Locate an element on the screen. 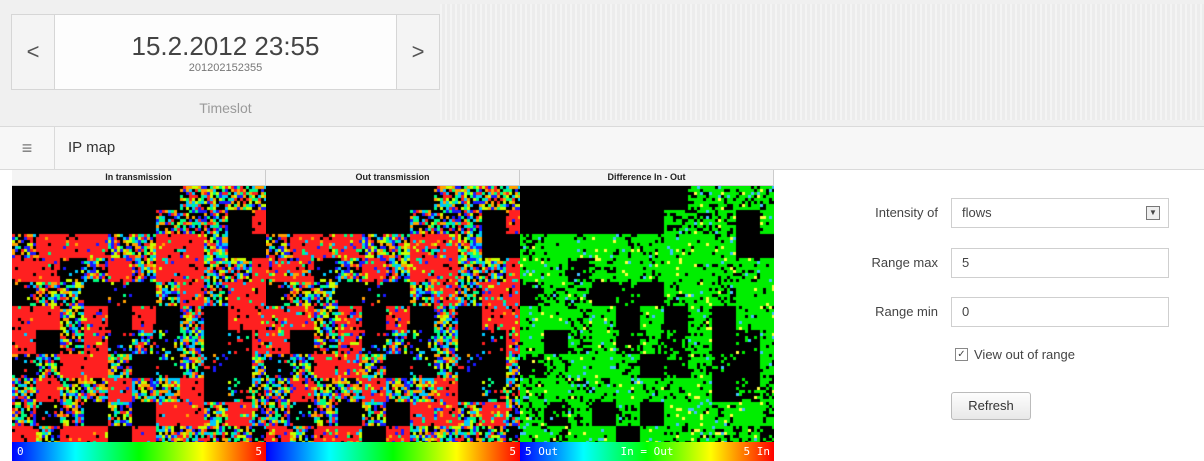  out-transmission-title: Out transmission is located at coordinates (393, 178).